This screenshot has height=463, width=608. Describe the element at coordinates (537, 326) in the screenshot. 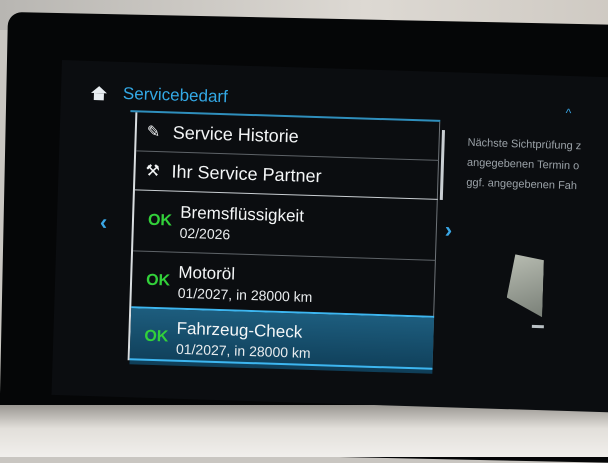

I see `indicator-mark` at that location.